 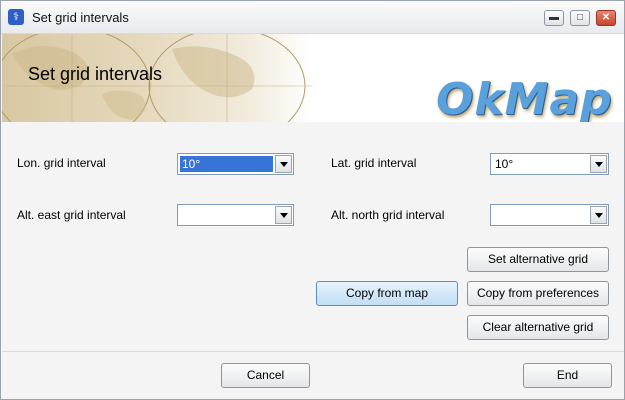 I want to click on close-icon: ✕, so click(x=606, y=17).